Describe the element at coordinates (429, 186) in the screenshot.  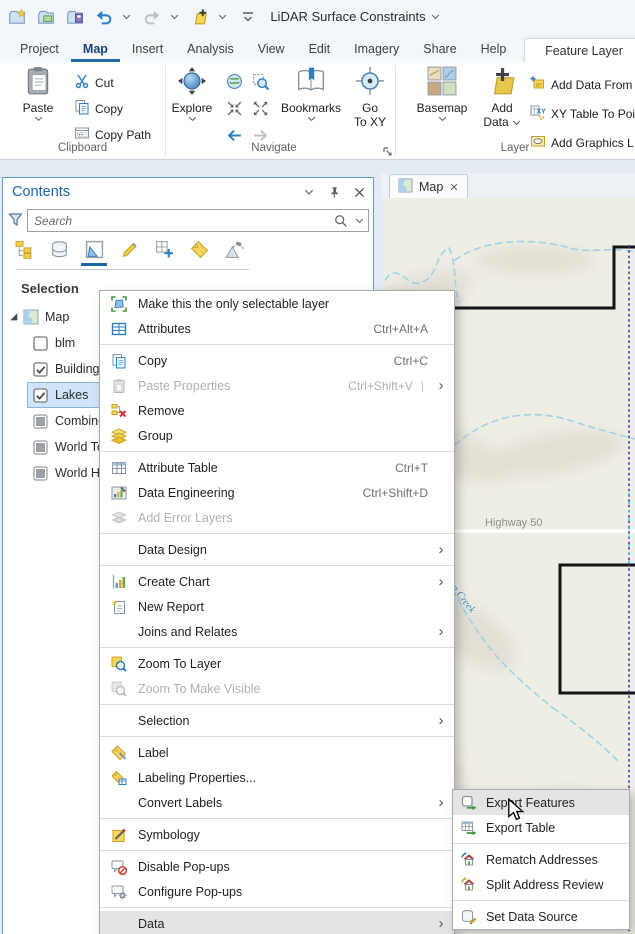
I see `map-view-tab: Map` at that location.